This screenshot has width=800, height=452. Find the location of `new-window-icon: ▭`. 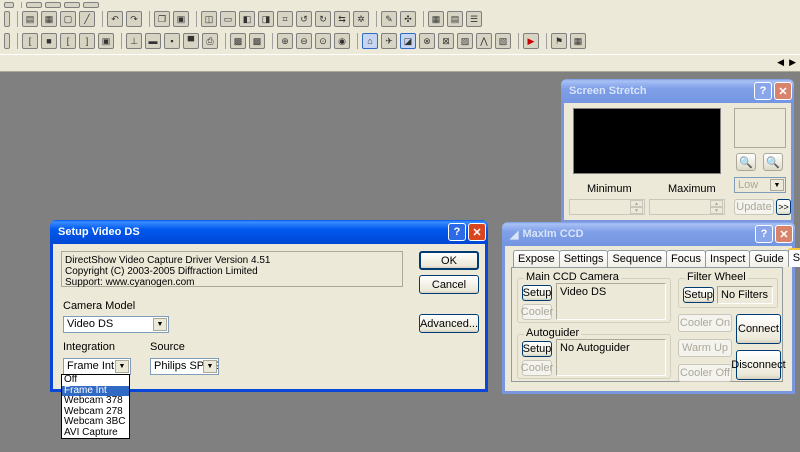

new-window-icon: ▭ is located at coordinates (228, 19).